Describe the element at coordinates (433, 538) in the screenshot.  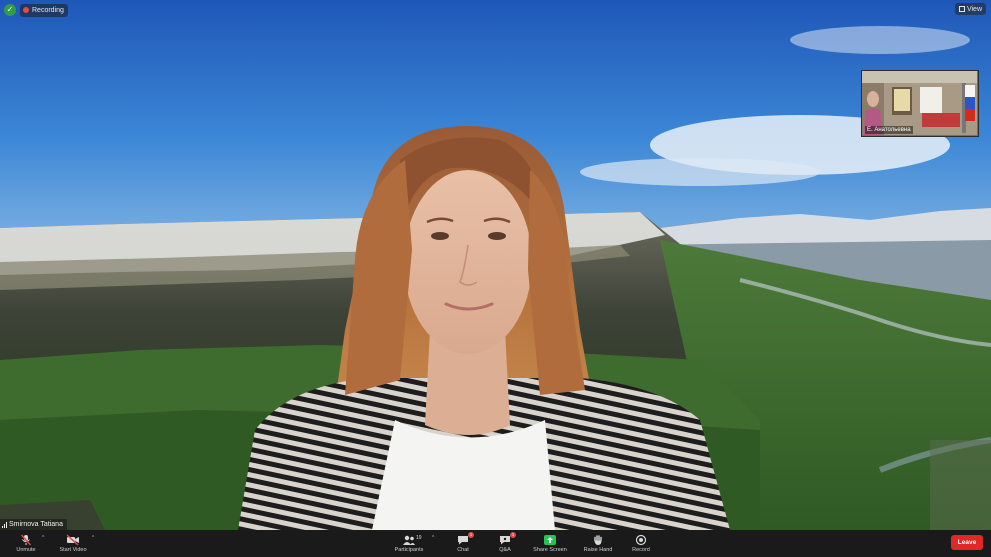
I see `participants-options-chevron-icon: ^` at that location.